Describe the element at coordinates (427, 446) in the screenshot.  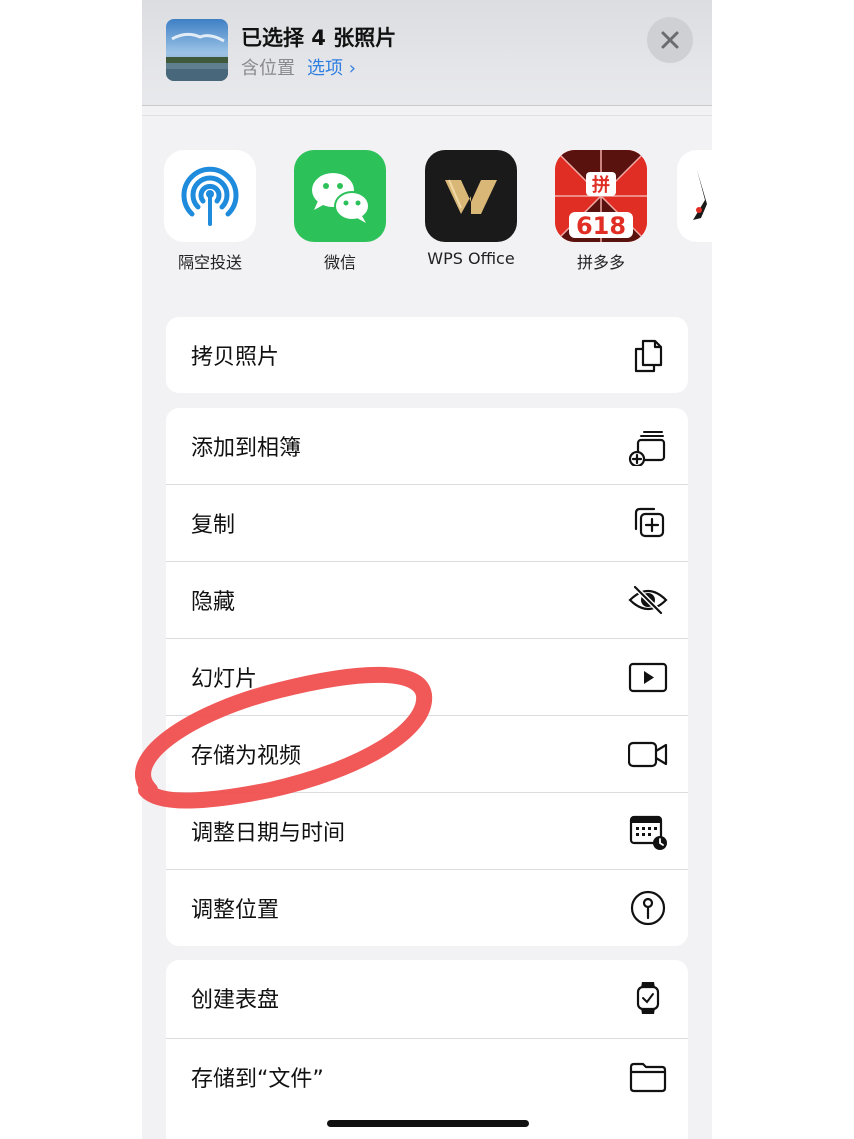
I see `action-add-to-album: 添加到相簿` at that location.